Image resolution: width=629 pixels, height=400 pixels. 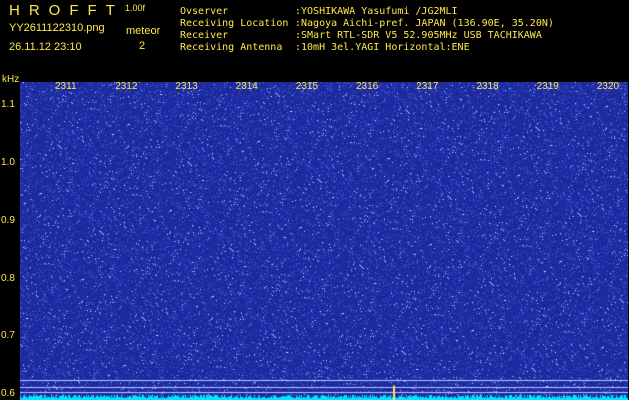 What do you see at coordinates (8, 336) in the screenshot?
I see `freq-tick-label: 0.7` at bounding box center [8, 336].